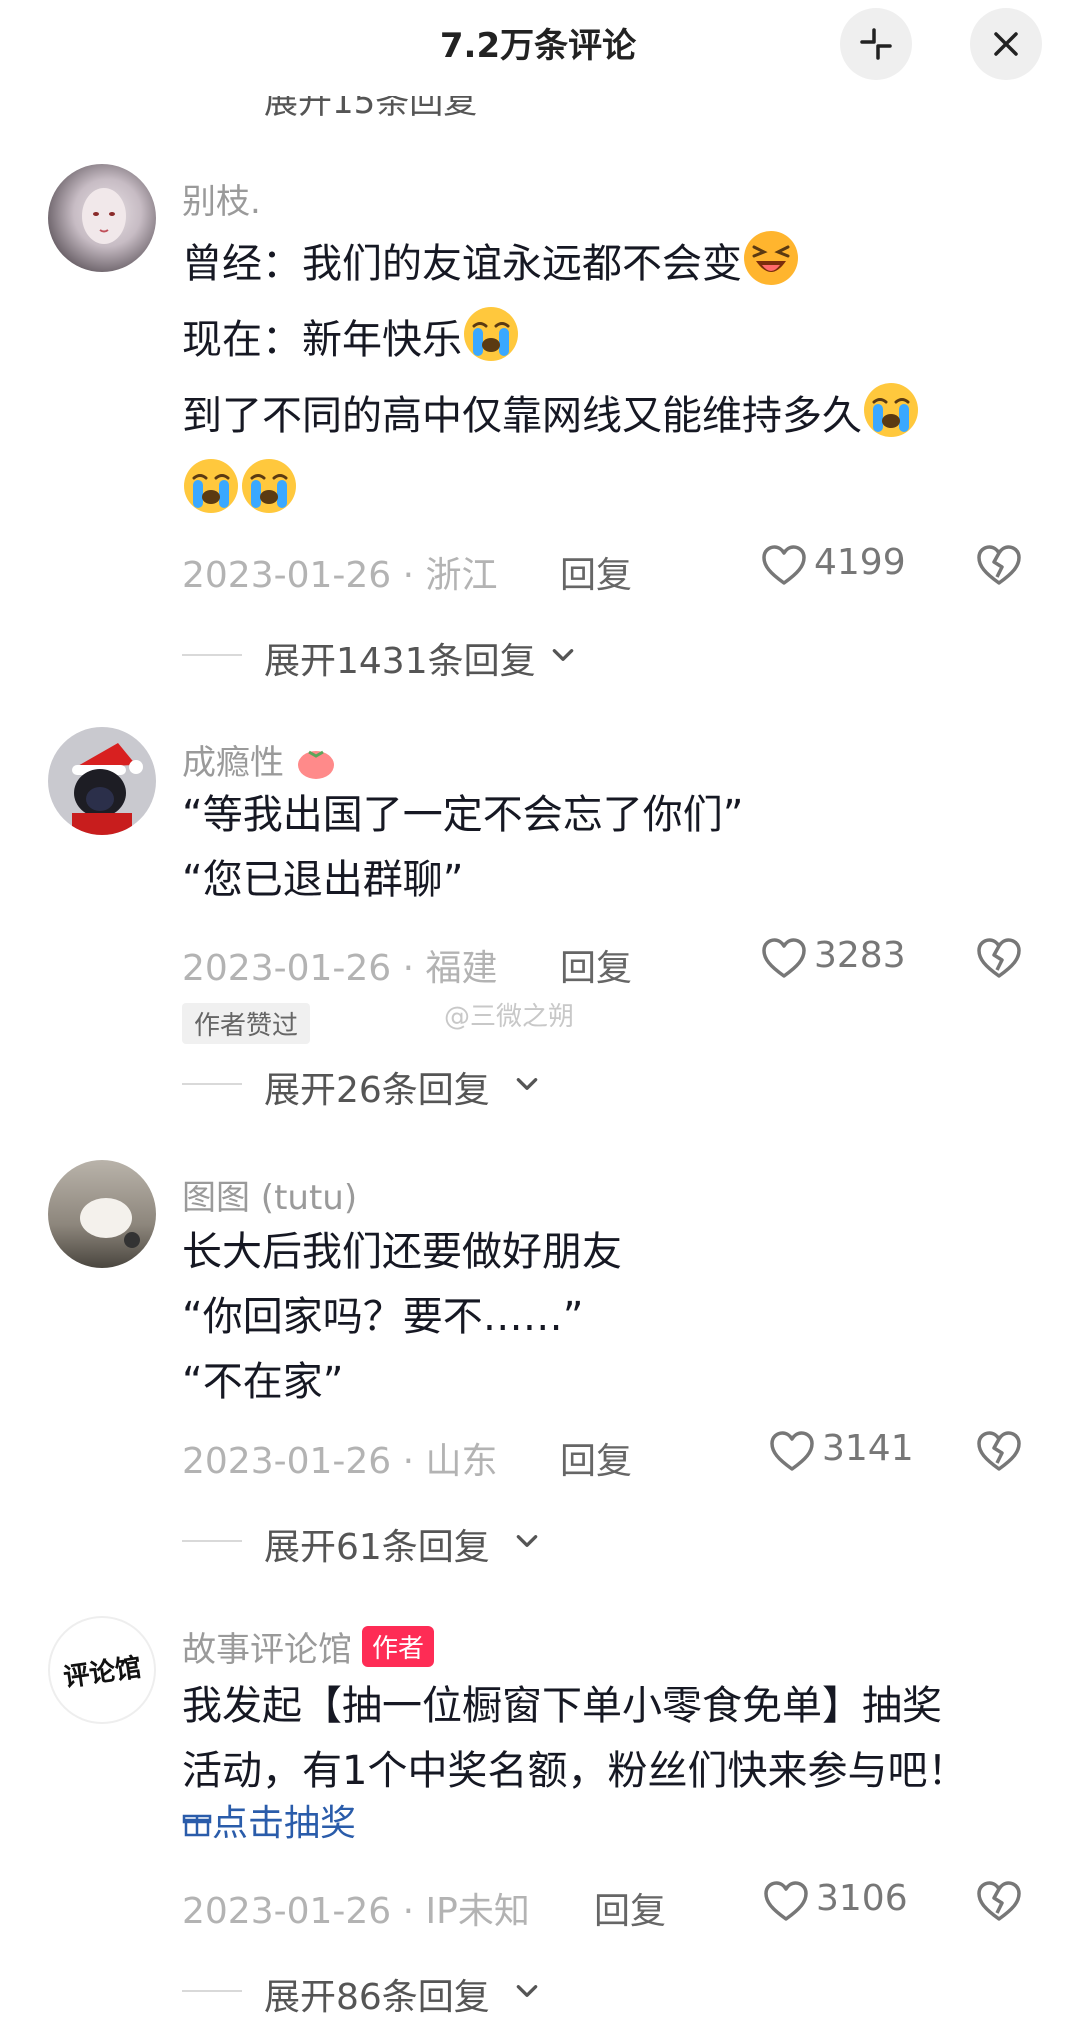  What do you see at coordinates (463, 815) in the screenshot?
I see `comment-line: “等我出国了一定不会忘了你们”` at bounding box center [463, 815].